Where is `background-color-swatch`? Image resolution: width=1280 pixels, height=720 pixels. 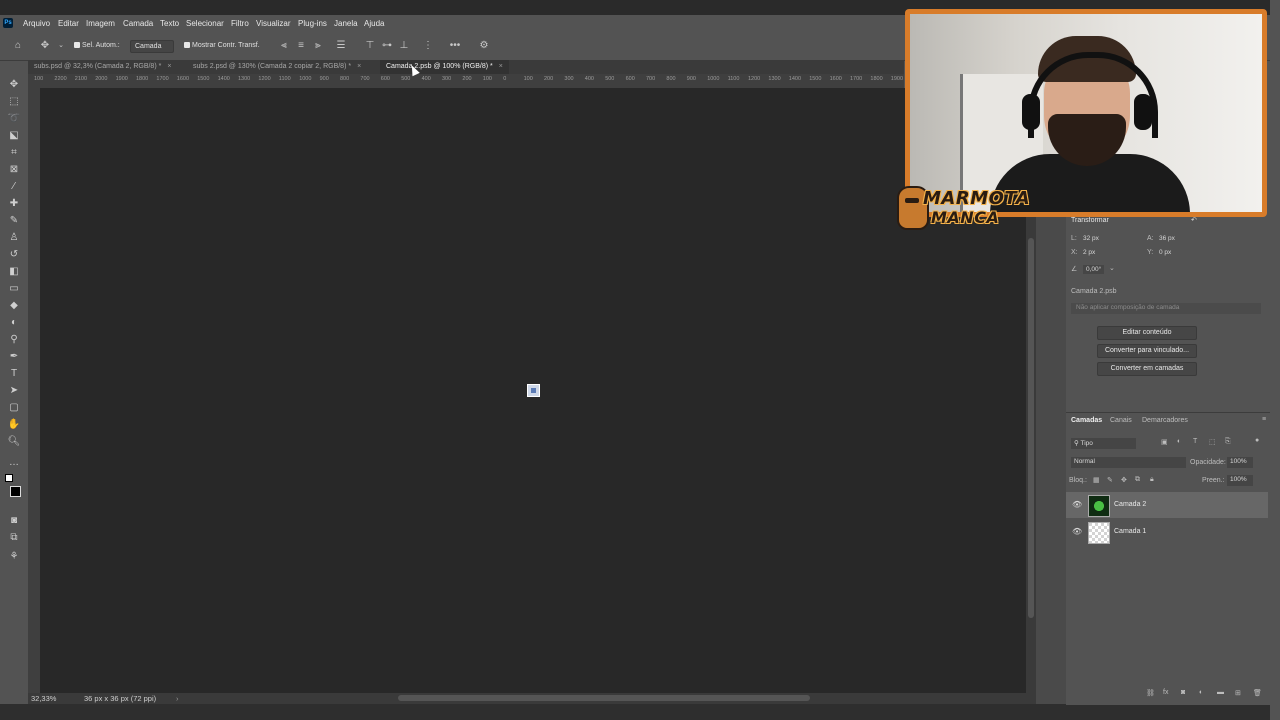
background-color-swatch is located at coordinates (15, 491).